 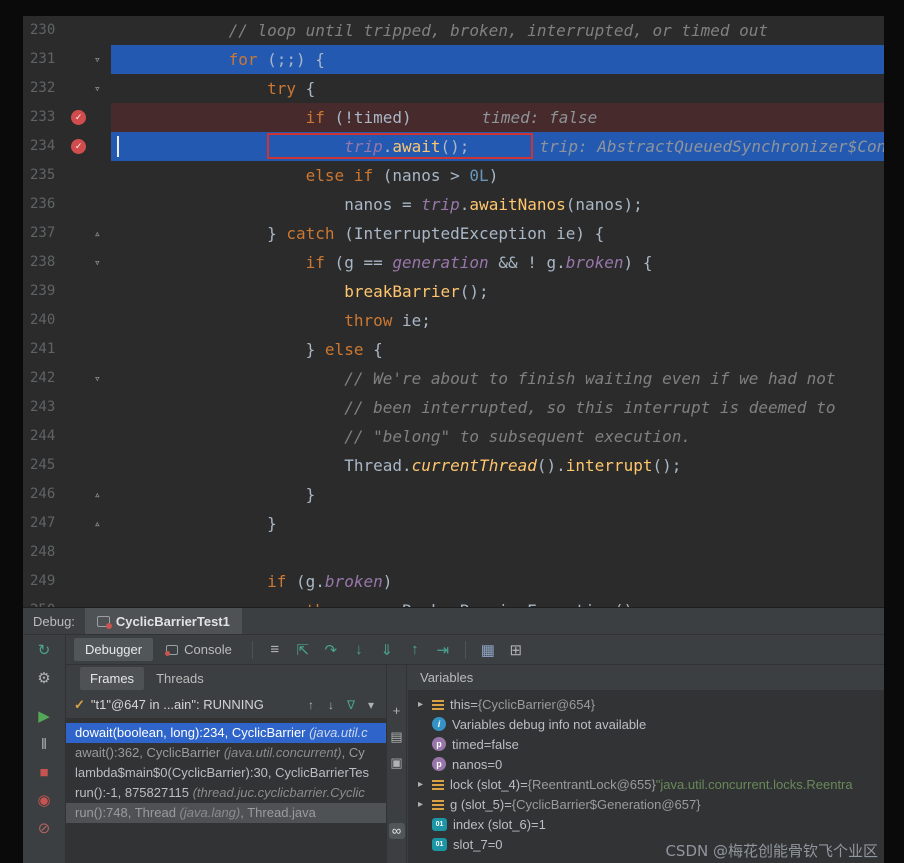 I want to click on step-out-icon: ↑, so click(x=415, y=649).